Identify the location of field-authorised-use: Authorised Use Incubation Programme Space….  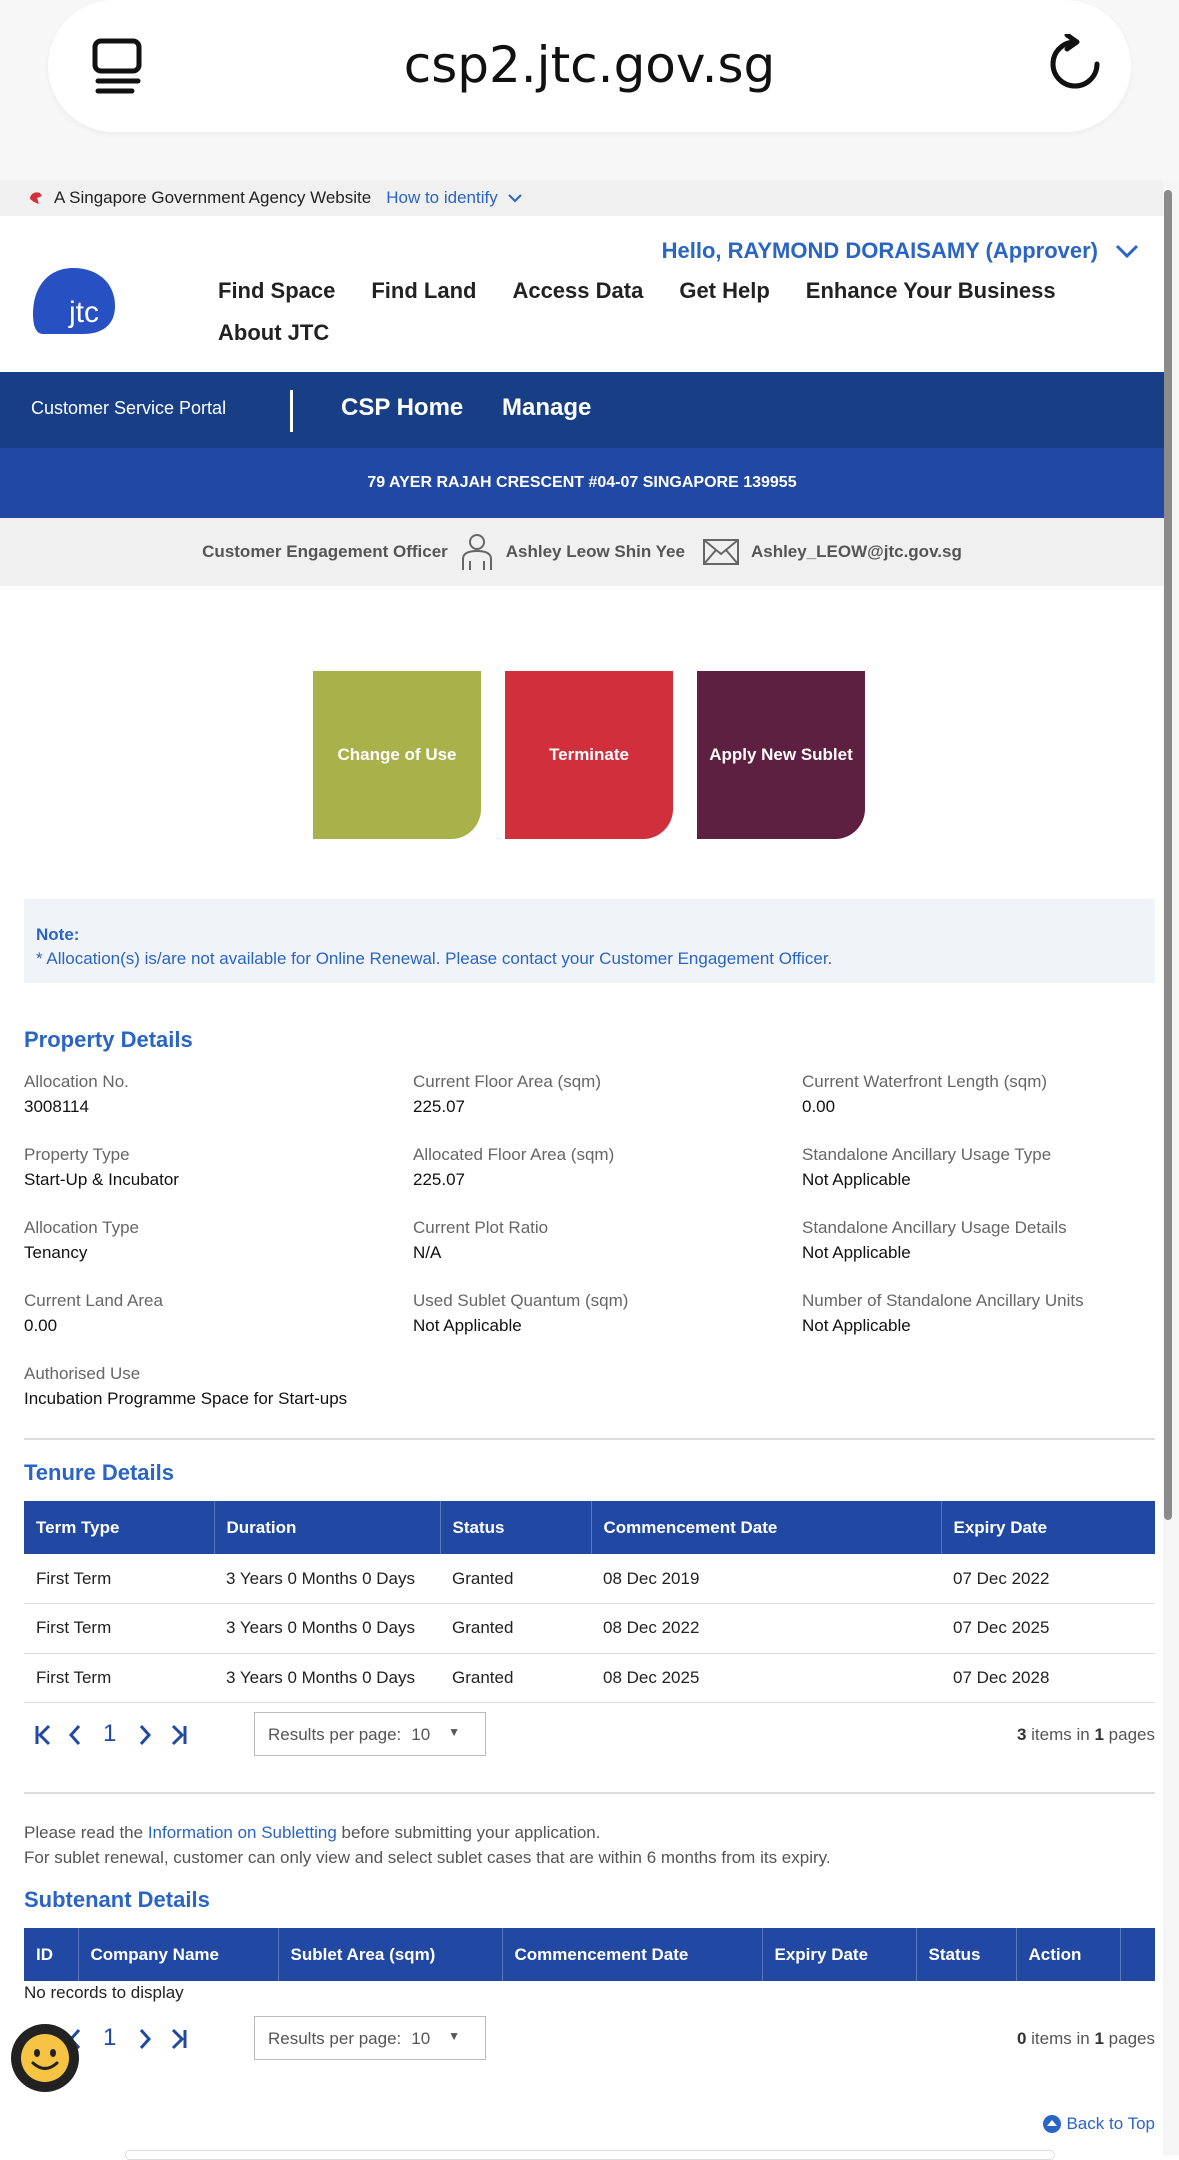
(185, 1386).